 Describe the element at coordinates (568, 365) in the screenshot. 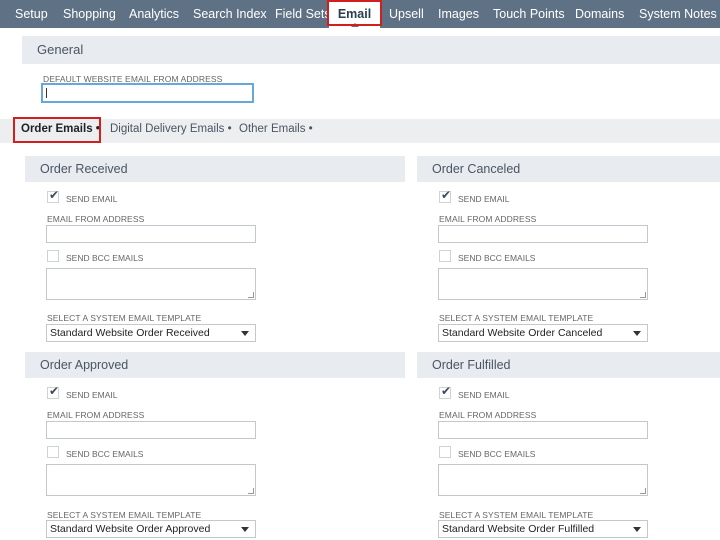

I see `panel-order-fulfilled-header: Order Fulfilled` at that location.